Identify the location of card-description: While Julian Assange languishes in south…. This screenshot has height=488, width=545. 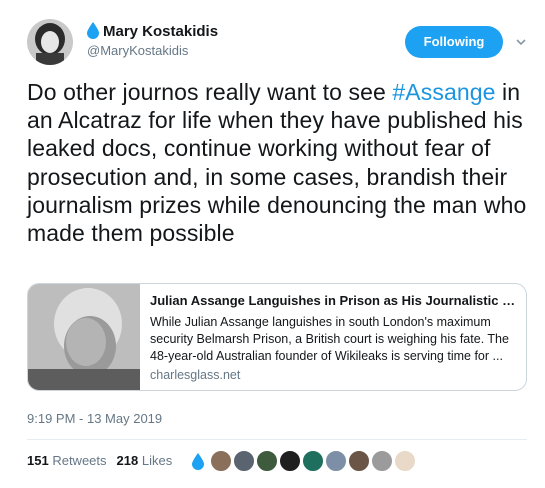
(329, 339).